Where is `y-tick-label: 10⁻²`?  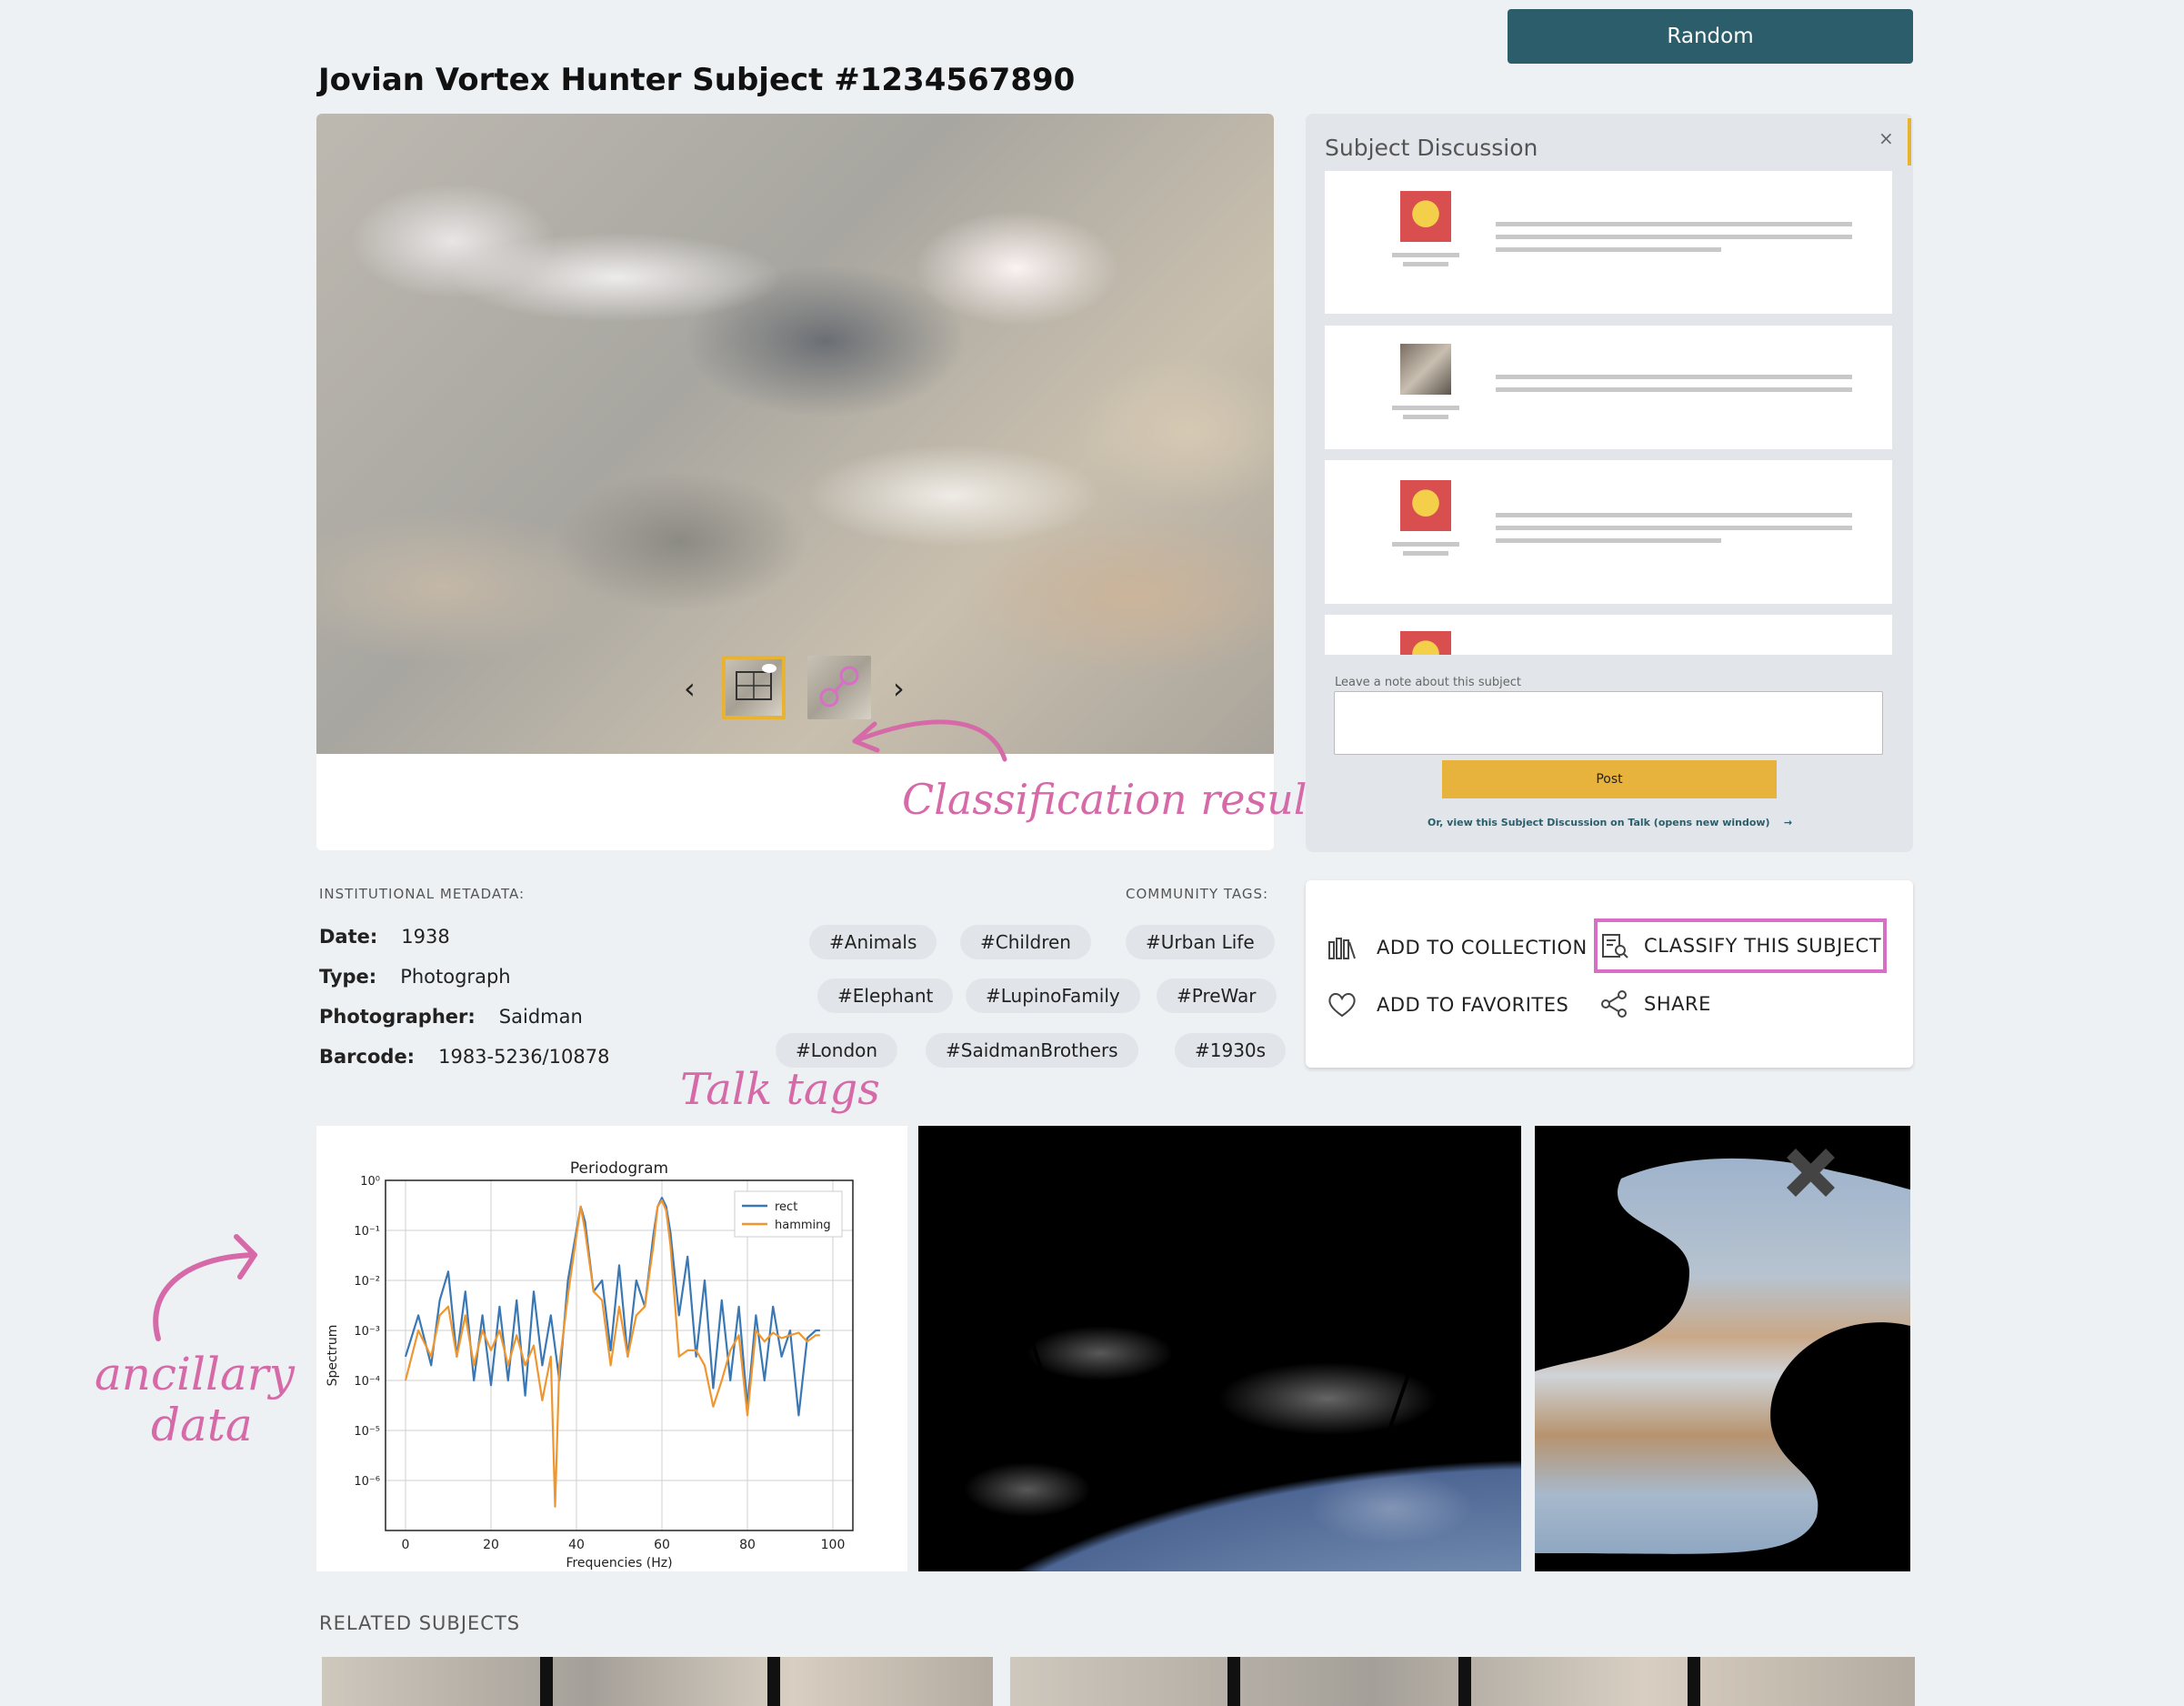
y-tick-label: 10⁻² is located at coordinates (367, 1282).